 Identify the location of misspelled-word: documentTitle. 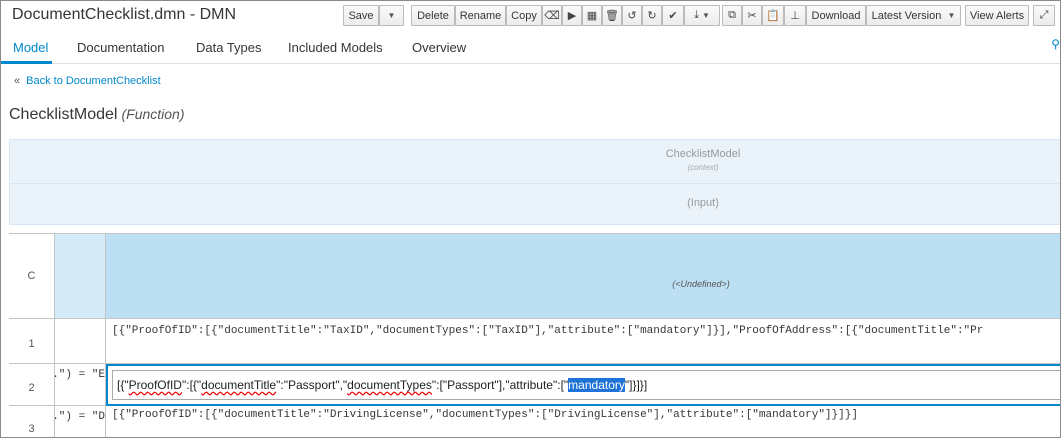
(239, 385).